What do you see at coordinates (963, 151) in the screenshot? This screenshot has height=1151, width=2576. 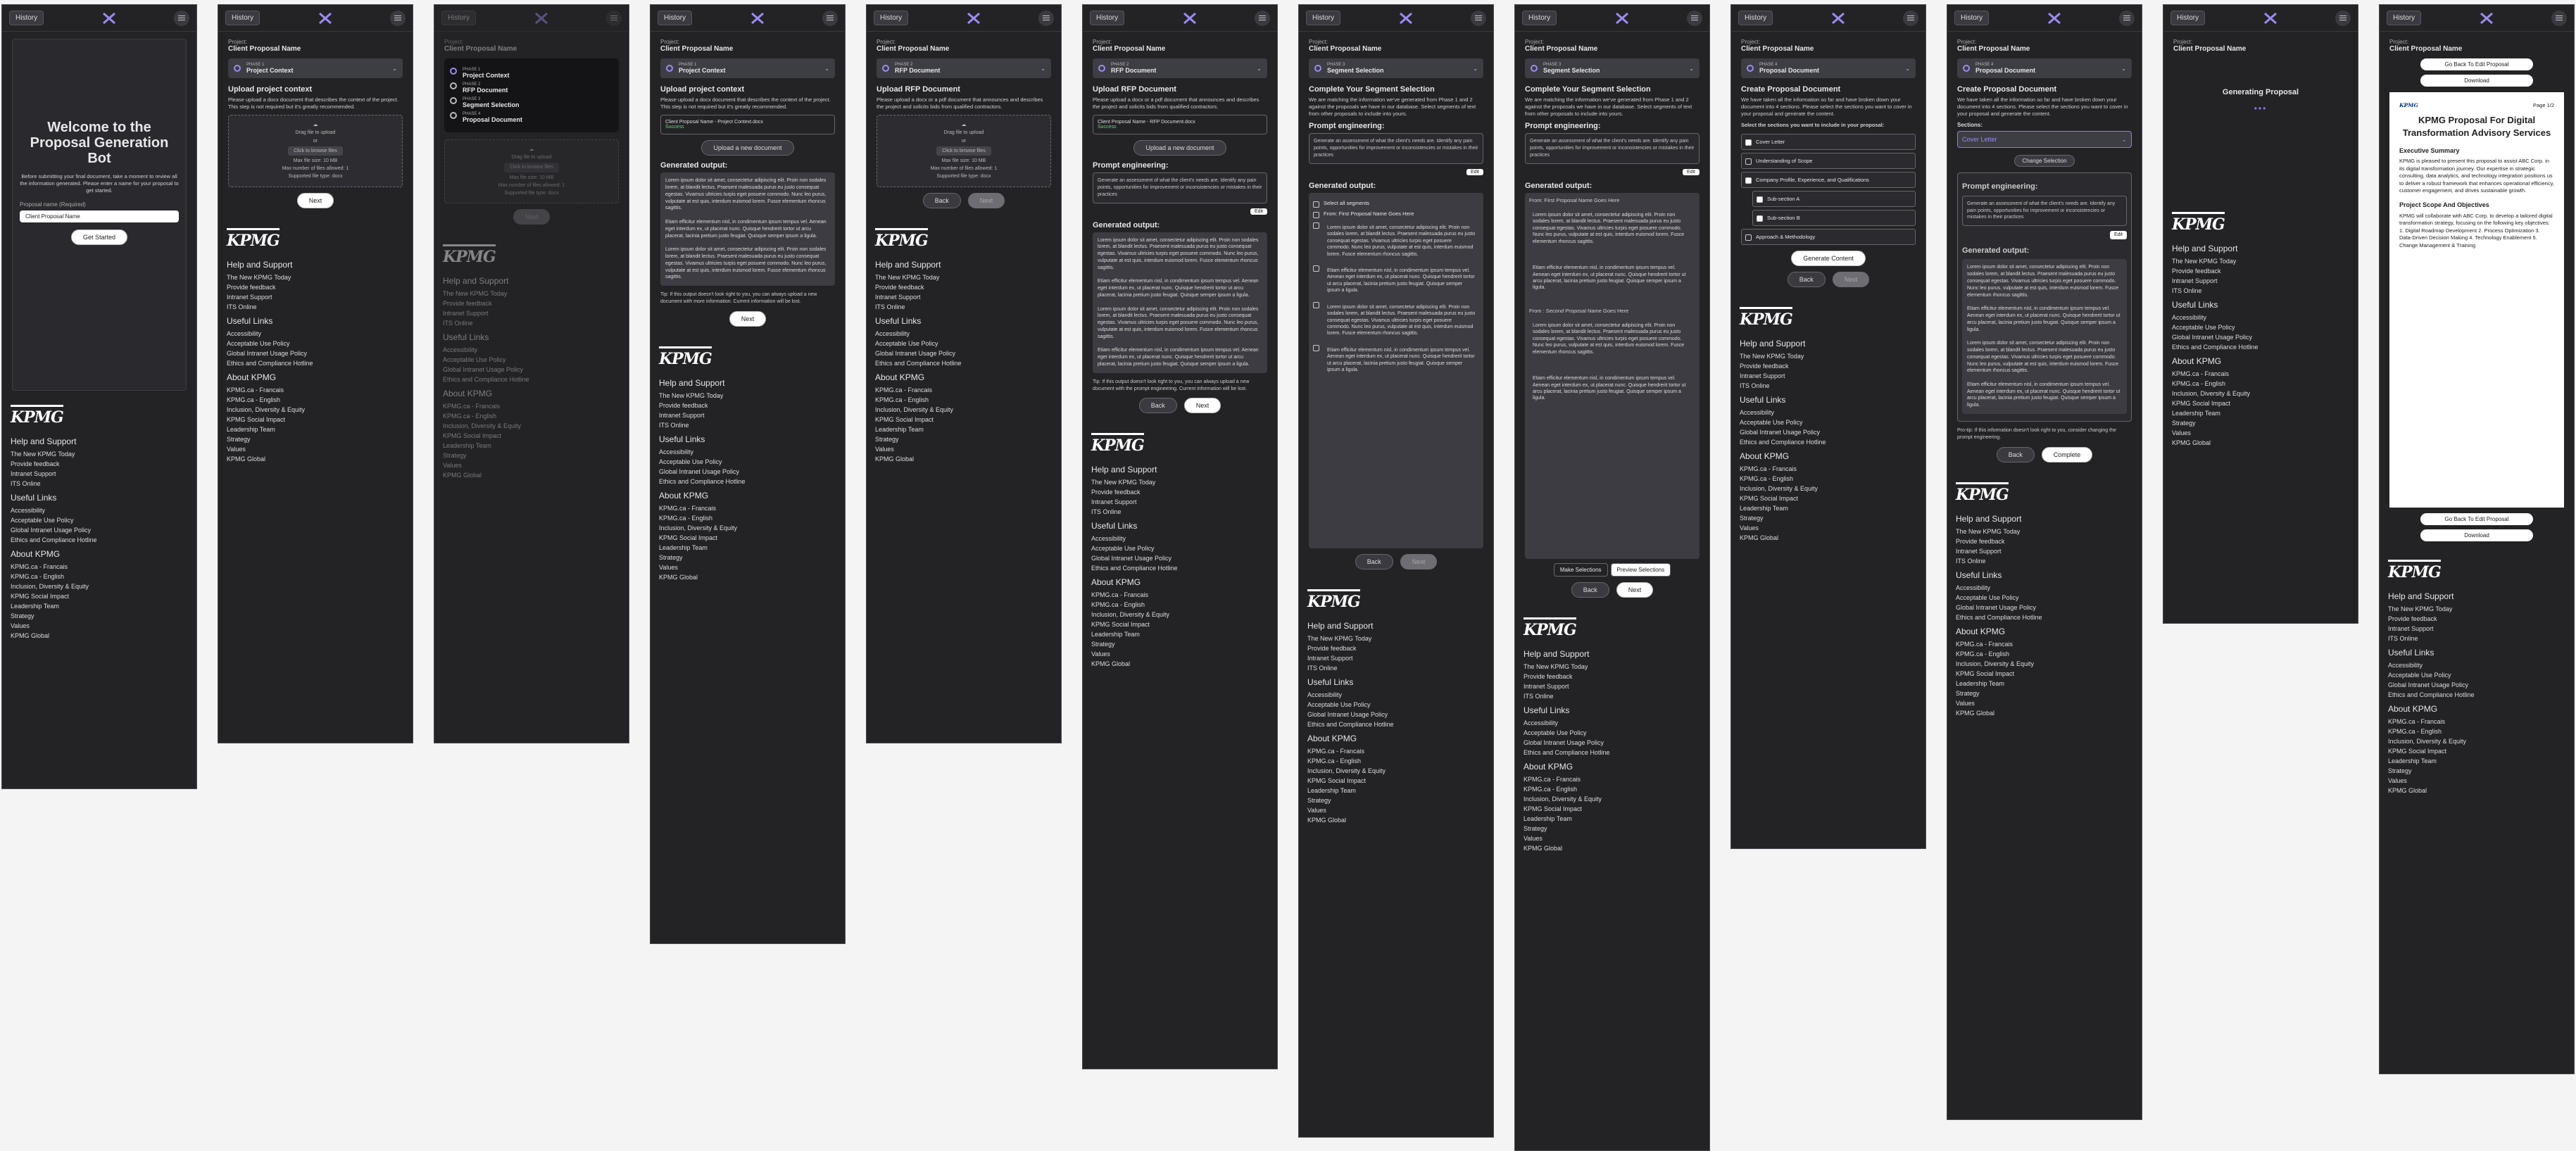 I see `browse-files-button: Click to browse files` at bounding box center [963, 151].